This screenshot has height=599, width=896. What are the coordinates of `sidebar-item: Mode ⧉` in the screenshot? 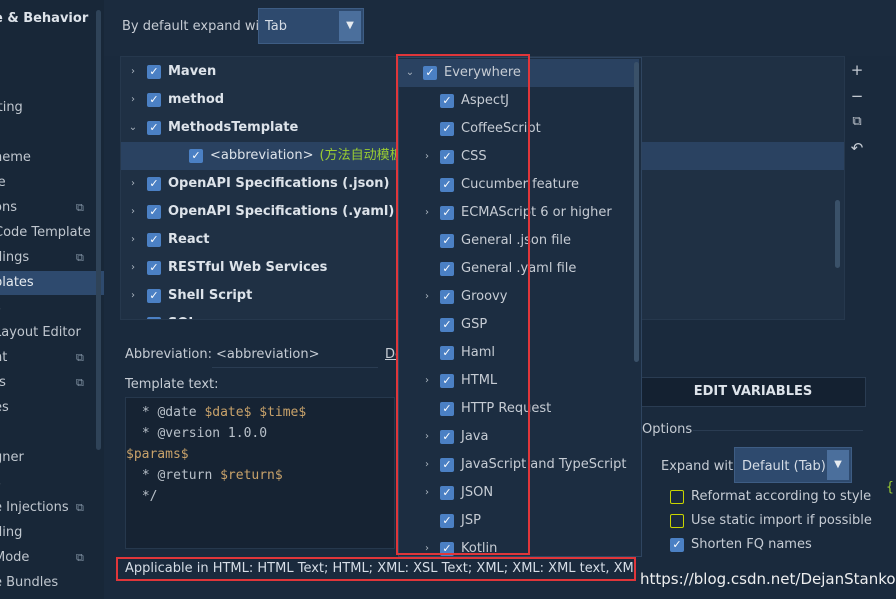 It's located at (52, 558).